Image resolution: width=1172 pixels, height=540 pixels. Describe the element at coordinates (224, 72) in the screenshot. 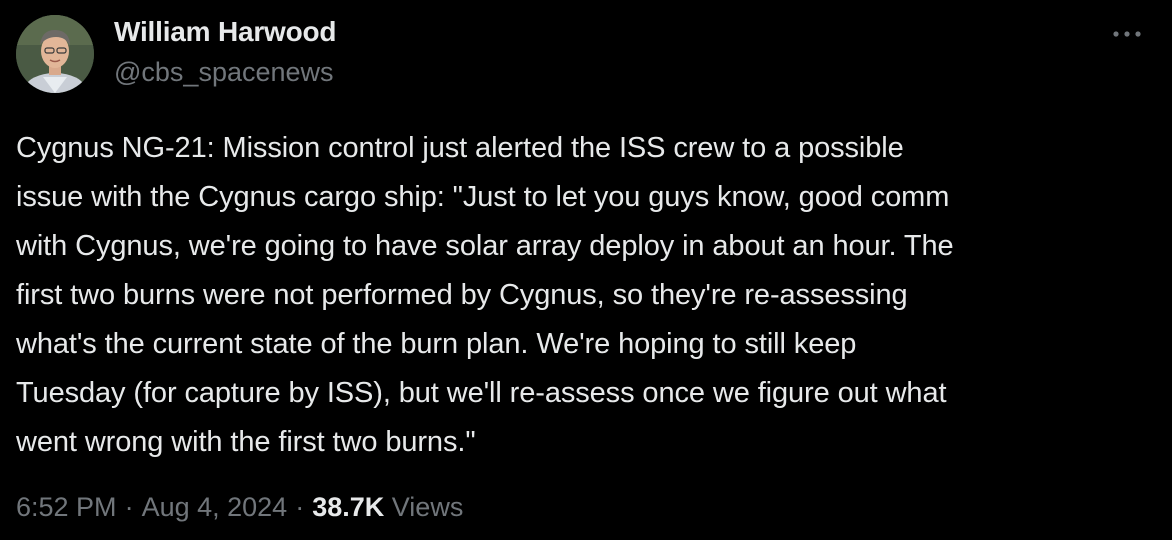

I see `author-handle: @cbs_spacenews` at that location.